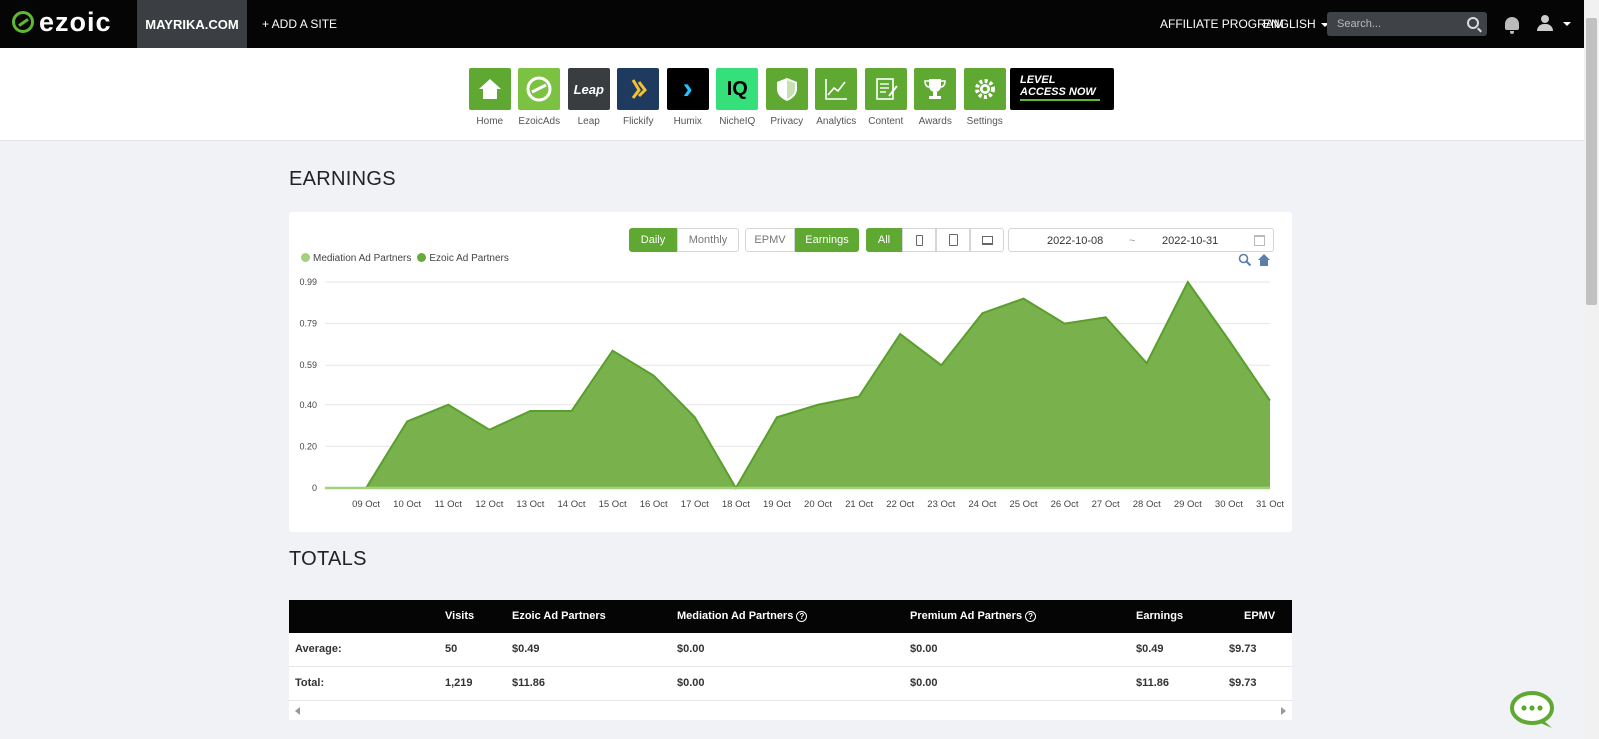 The width and height of the screenshot is (1599, 739). What do you see at coordinates (687, 121) in the screenshot?
I see `app-label: Humix` at bounding box center [687, 121].